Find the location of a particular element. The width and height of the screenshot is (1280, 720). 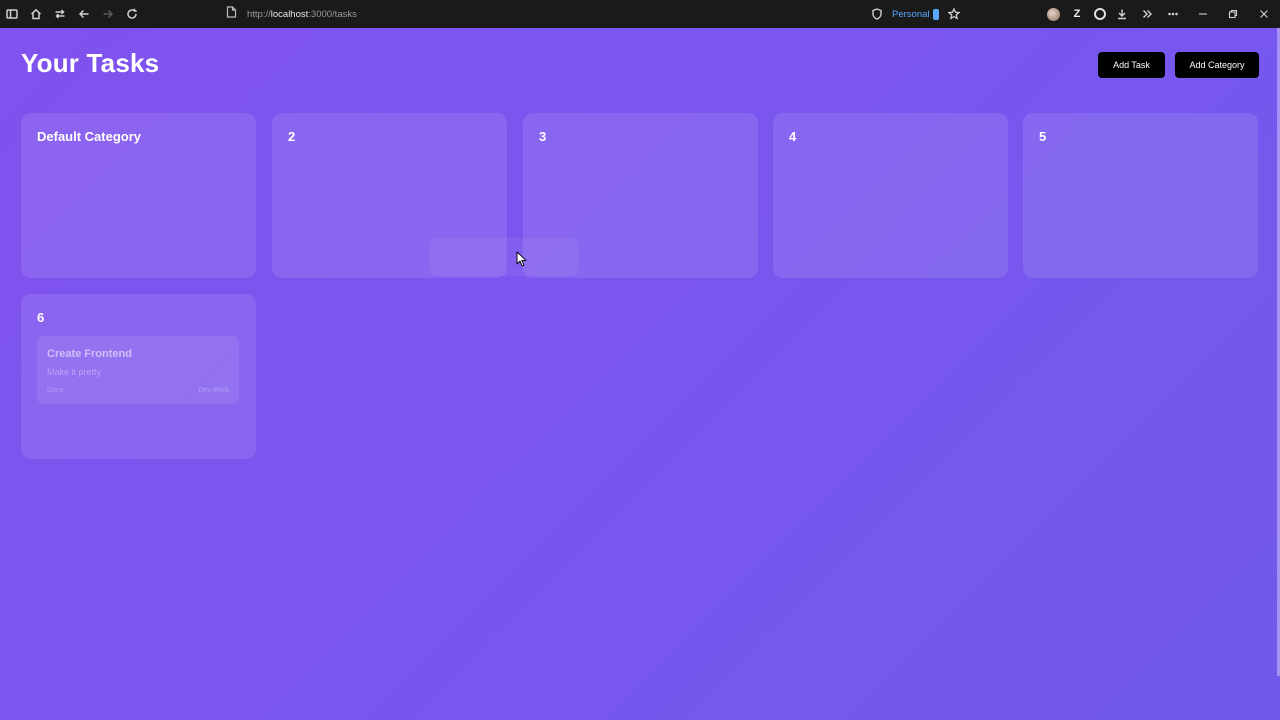

minimize-icon is located at coordinates (1203, 14).